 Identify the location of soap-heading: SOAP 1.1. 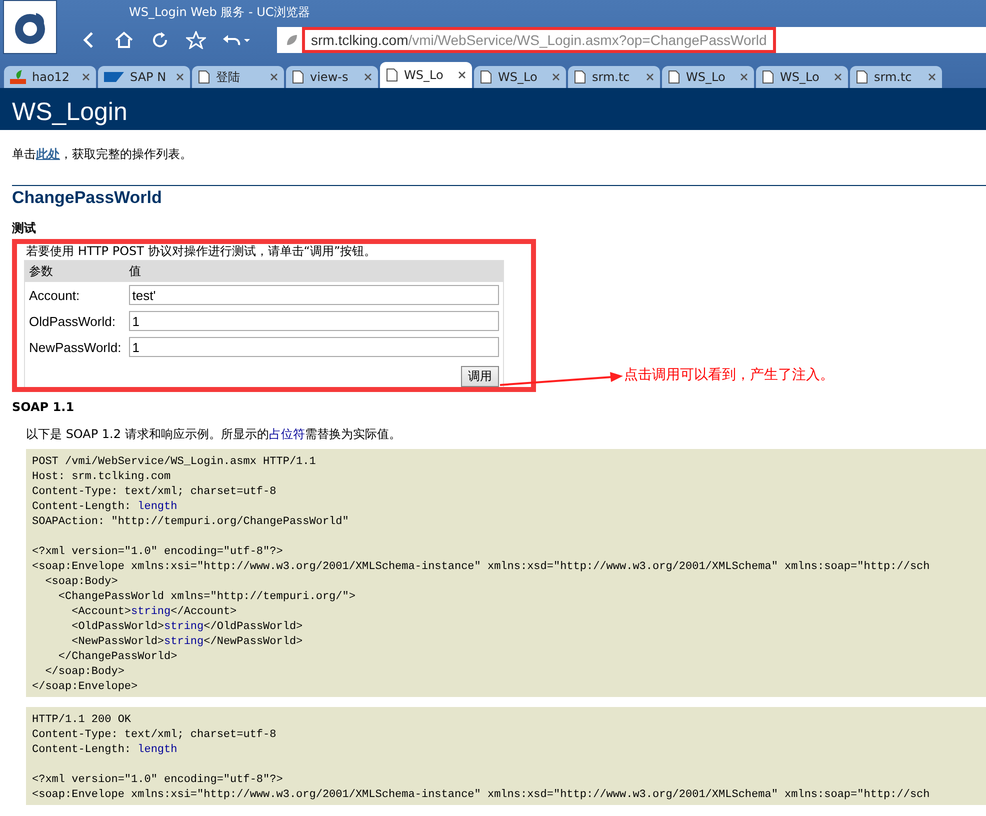
(44, 407).